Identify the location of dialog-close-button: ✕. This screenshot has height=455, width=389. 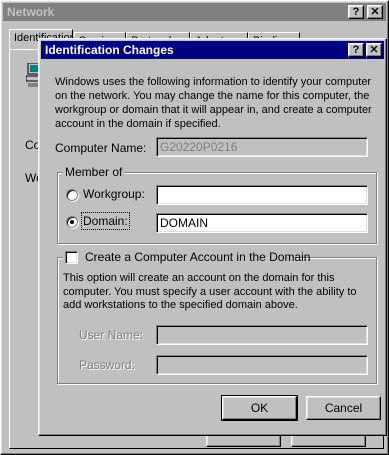
(374, 50).